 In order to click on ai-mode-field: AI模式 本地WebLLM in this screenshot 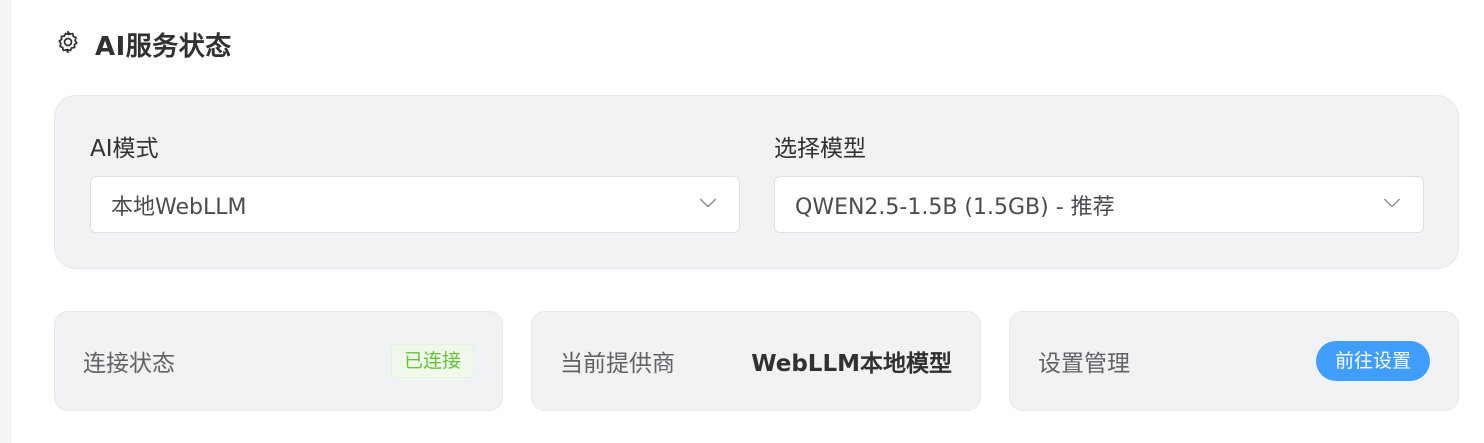, I will do `click(415, 182)`.